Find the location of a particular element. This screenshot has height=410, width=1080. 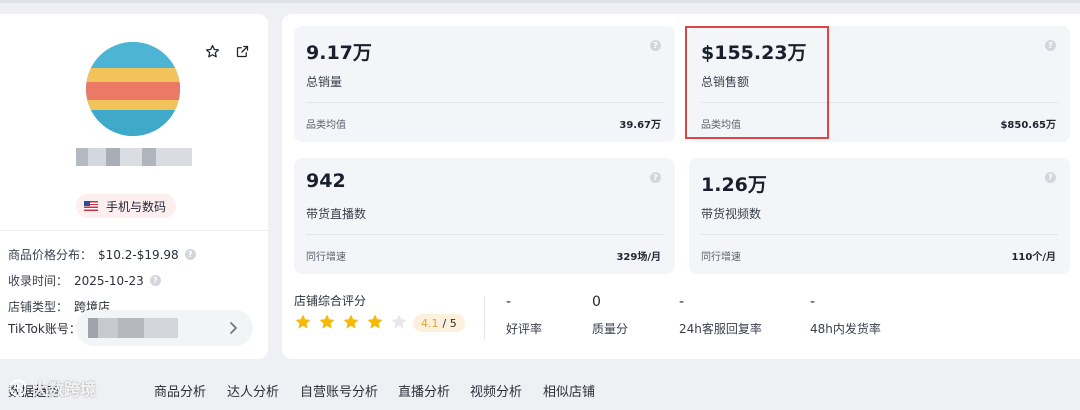

metric-label: 24h客服回复率 is located at coordinates (720, 329).